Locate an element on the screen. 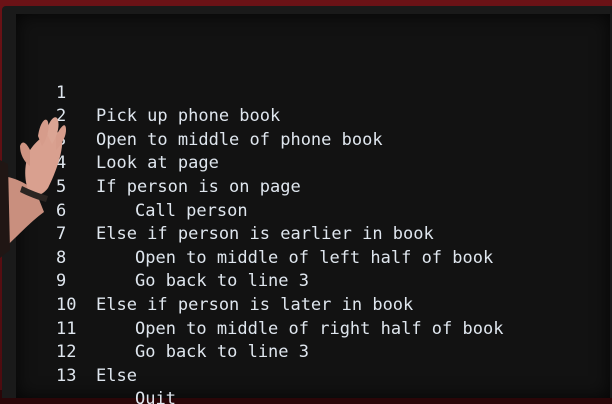 This screenshot has width=612, height=404. line-number: 13 is located at coordinates (66, 375).